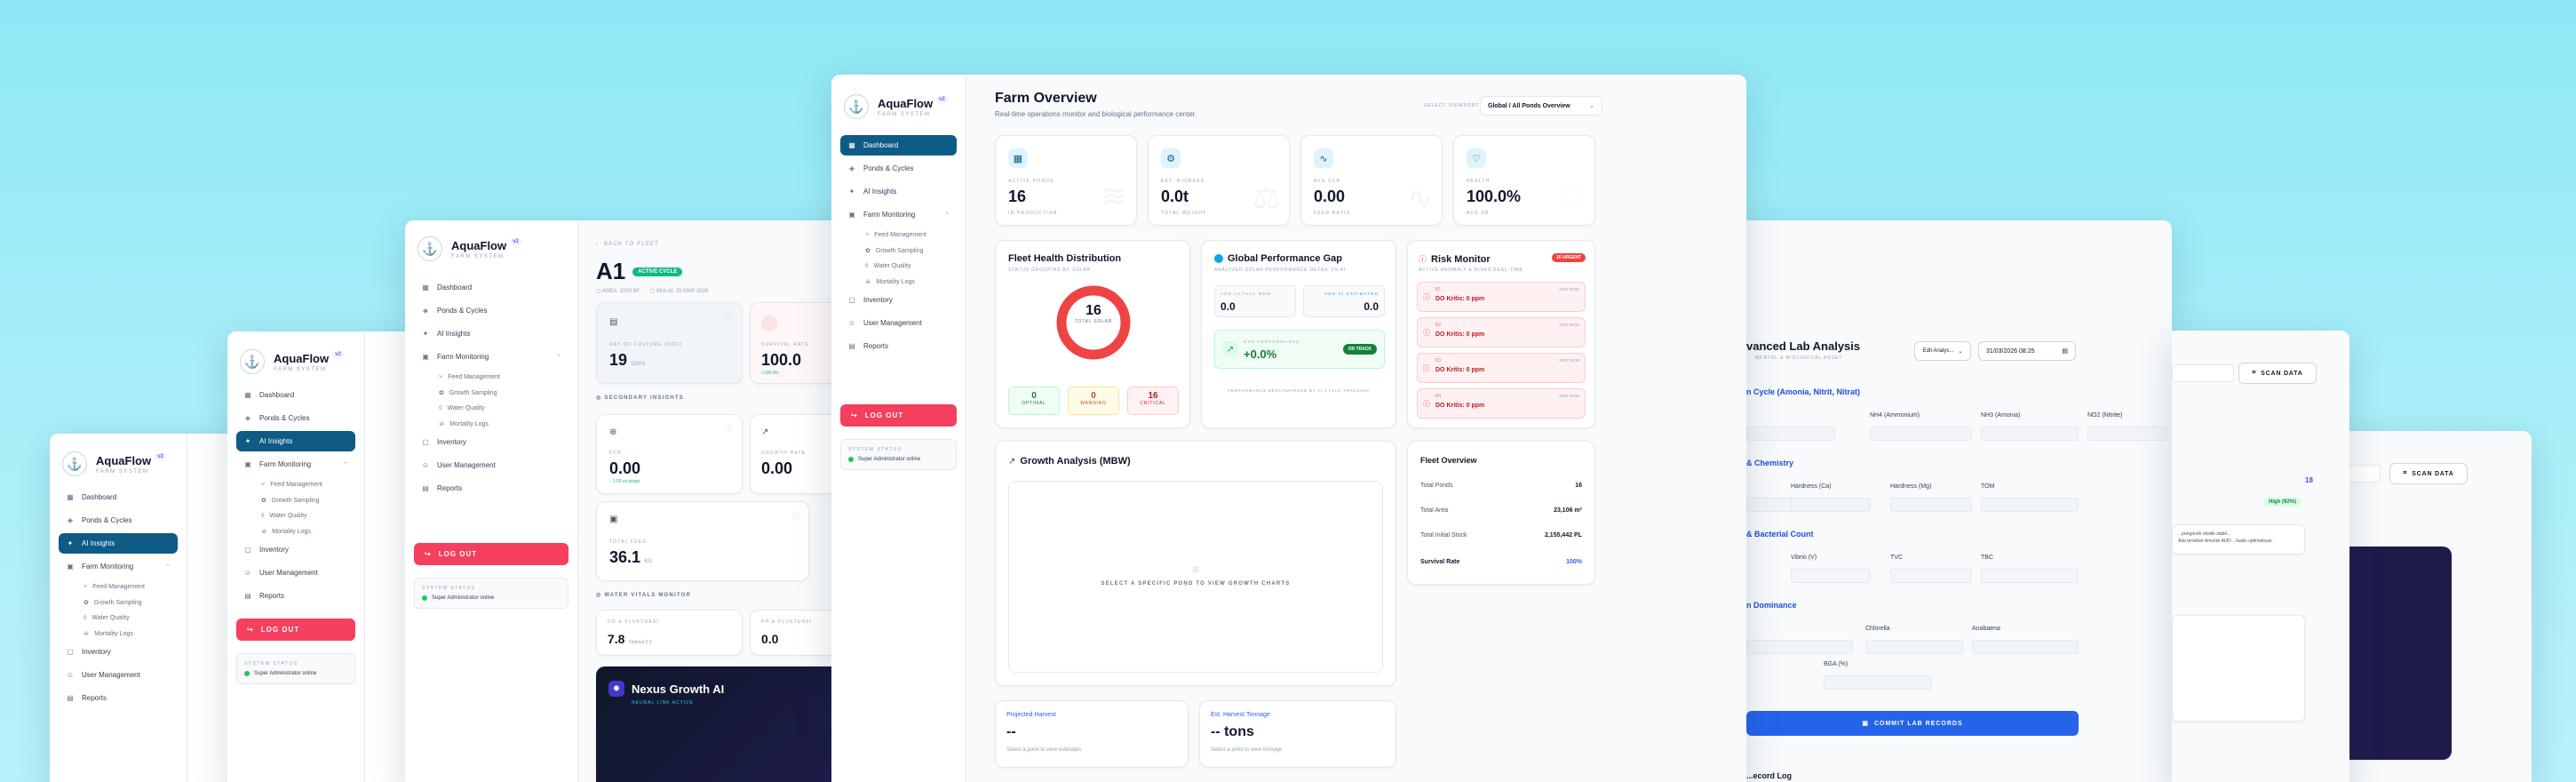  Describe the element at coordinates (851, 460) in the screenshot. I see `online-dot-icon` at that location.